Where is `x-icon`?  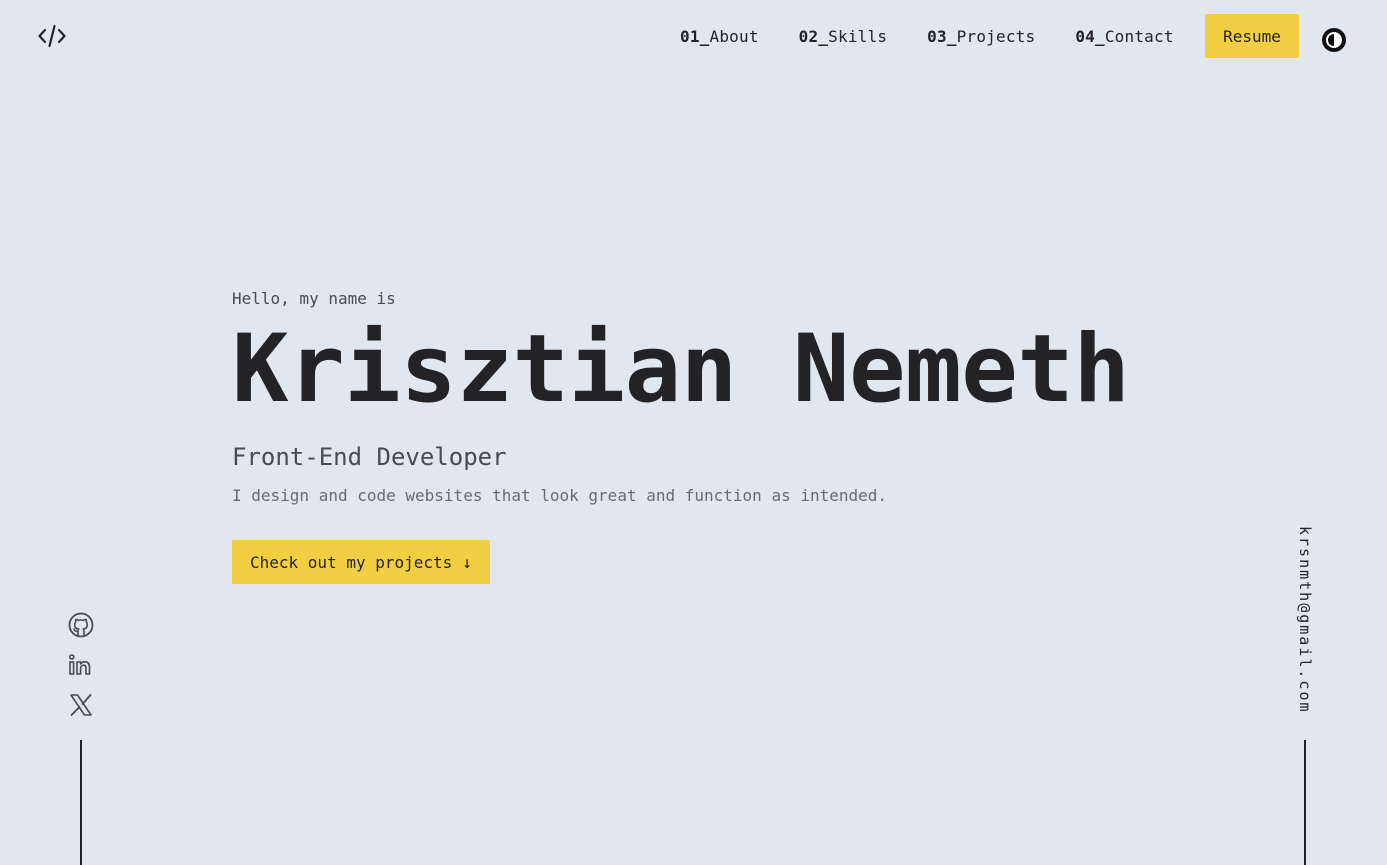
x-icon is located at coordinates (81, 705).